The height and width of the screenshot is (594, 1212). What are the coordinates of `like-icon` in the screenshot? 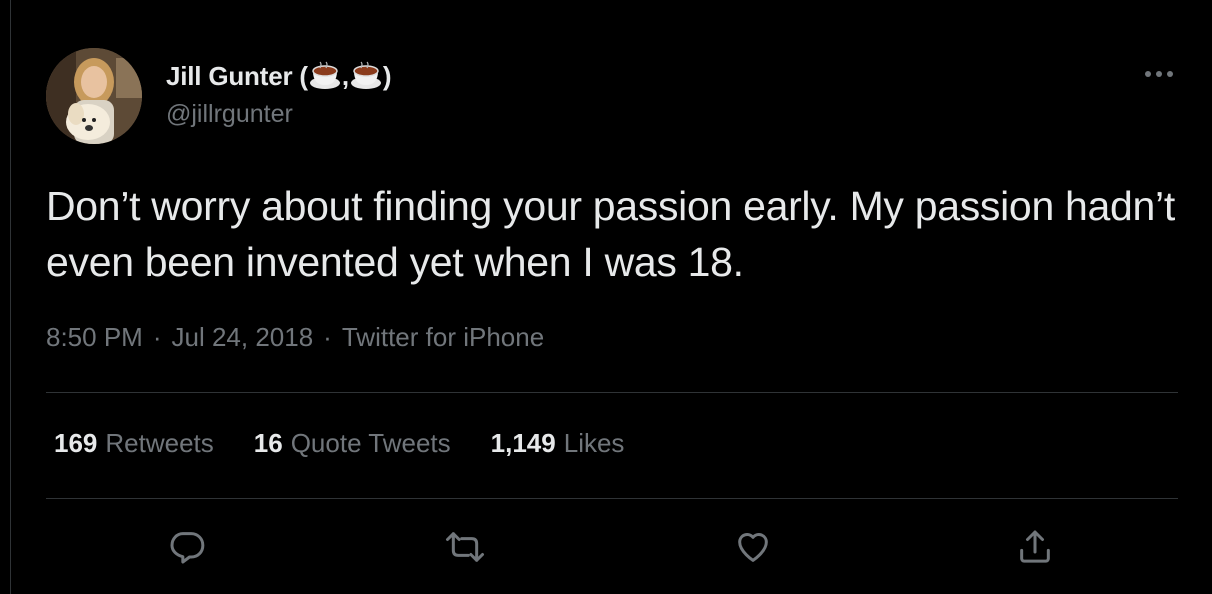 It's located at (753, 547).